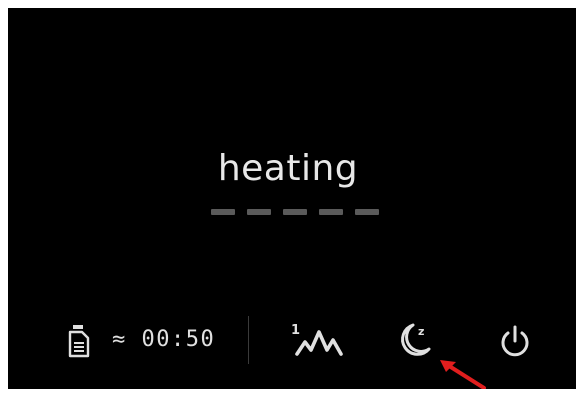 The image size is (576, 393). What do you see at coordinates (248, 340) in the screenshot?
I see `divider` at bounding box center [248, 340].